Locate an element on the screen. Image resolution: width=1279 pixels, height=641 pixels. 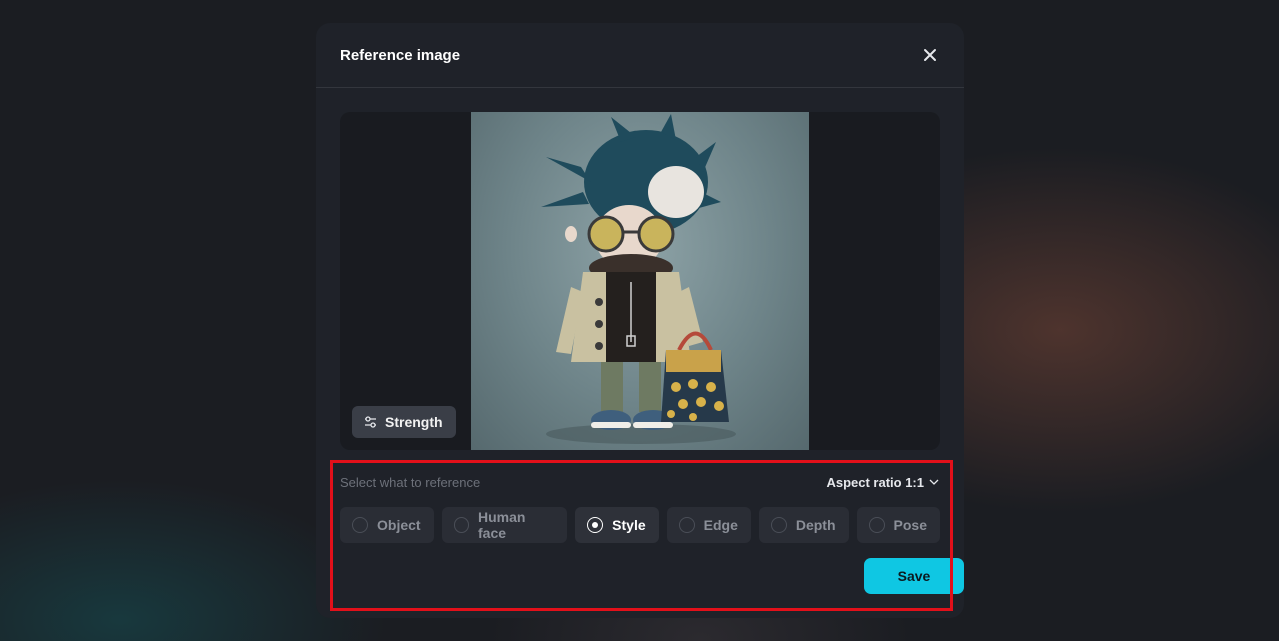
close-button is located at coordinates (930, 55).